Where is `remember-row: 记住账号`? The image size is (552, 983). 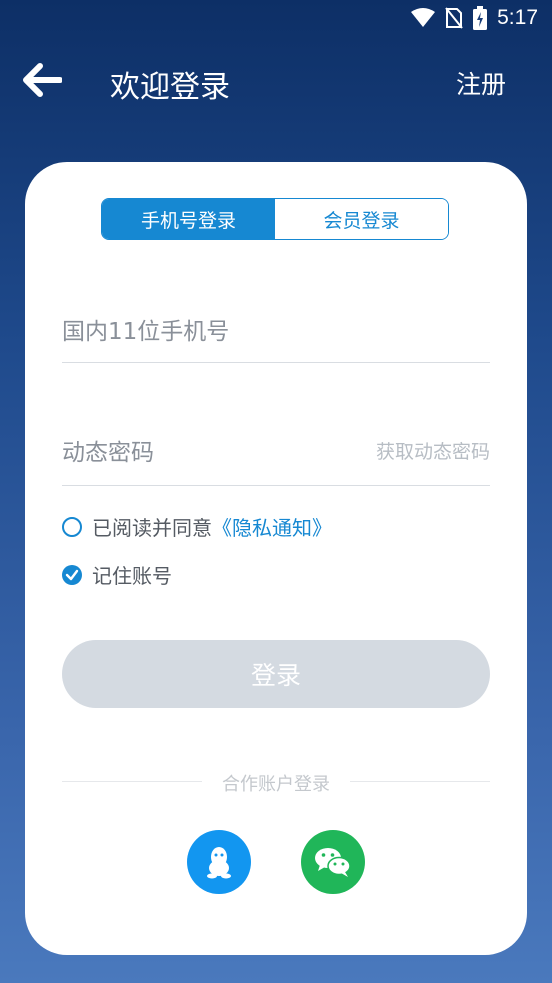 remember-row: 记住账号 is located at coordinates (117, 574).